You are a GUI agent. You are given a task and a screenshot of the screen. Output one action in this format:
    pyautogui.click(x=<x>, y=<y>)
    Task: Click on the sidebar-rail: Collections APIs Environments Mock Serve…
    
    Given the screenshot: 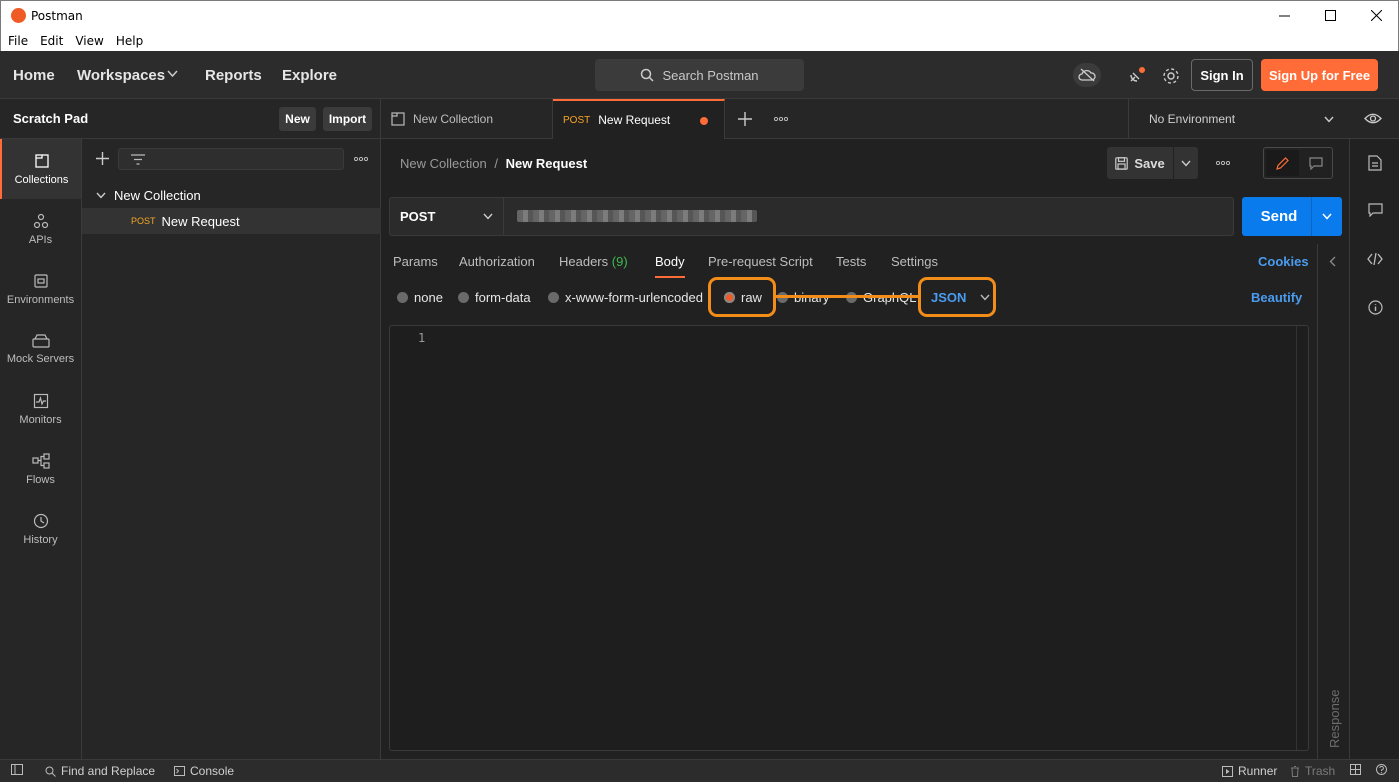 What is the action you would take?
    pyautogui.click(x=41, y=449)
    